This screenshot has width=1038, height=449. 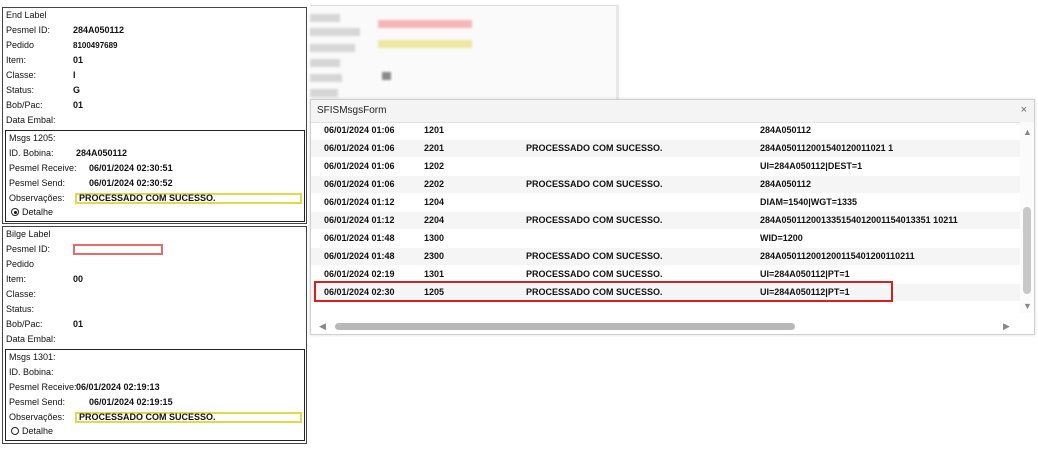 What do you see at coordinates (1027, 250) in the screenshot?
I see `vertical-scroll-thumb` at bounding box center [1027, 250].